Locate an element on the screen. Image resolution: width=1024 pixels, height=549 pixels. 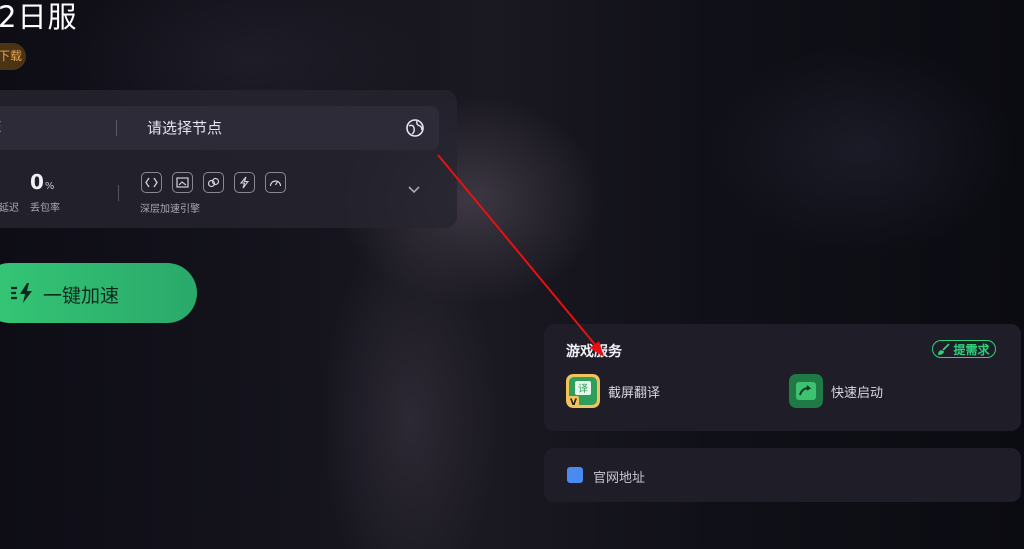
official-site-label: 官网地址 is located at coordinates (619, 478).